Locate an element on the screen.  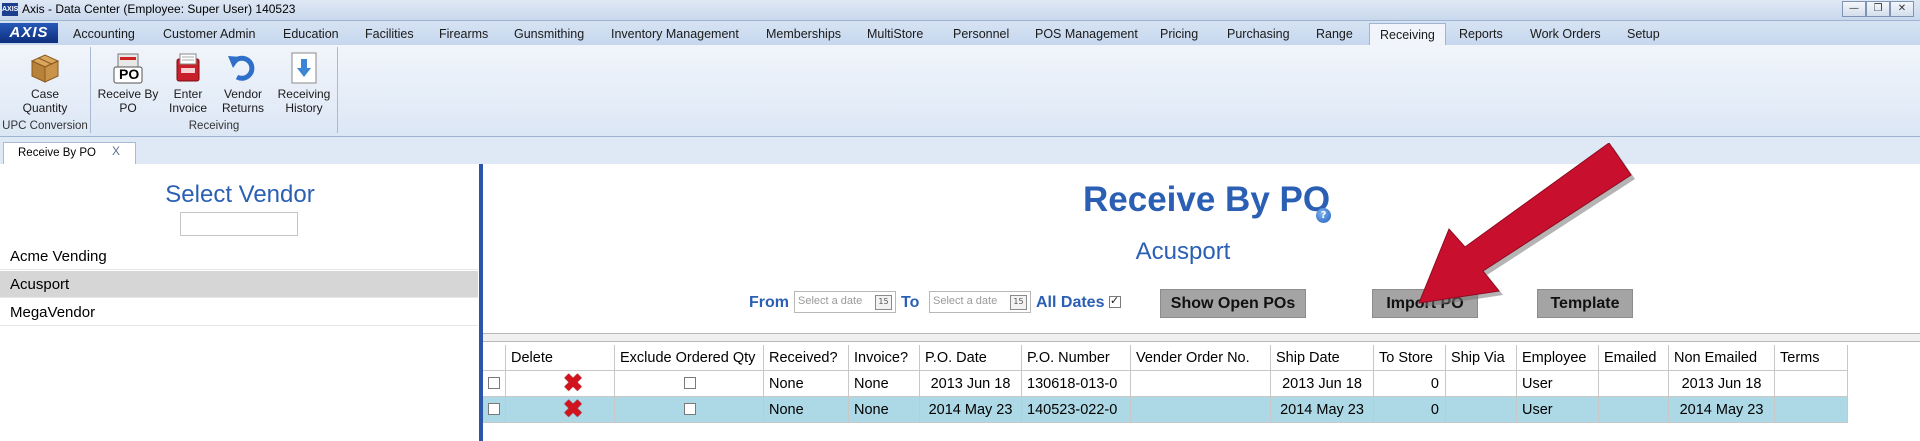
document-tab-strip: Receive By PO X is located at coordinates (960, 150).